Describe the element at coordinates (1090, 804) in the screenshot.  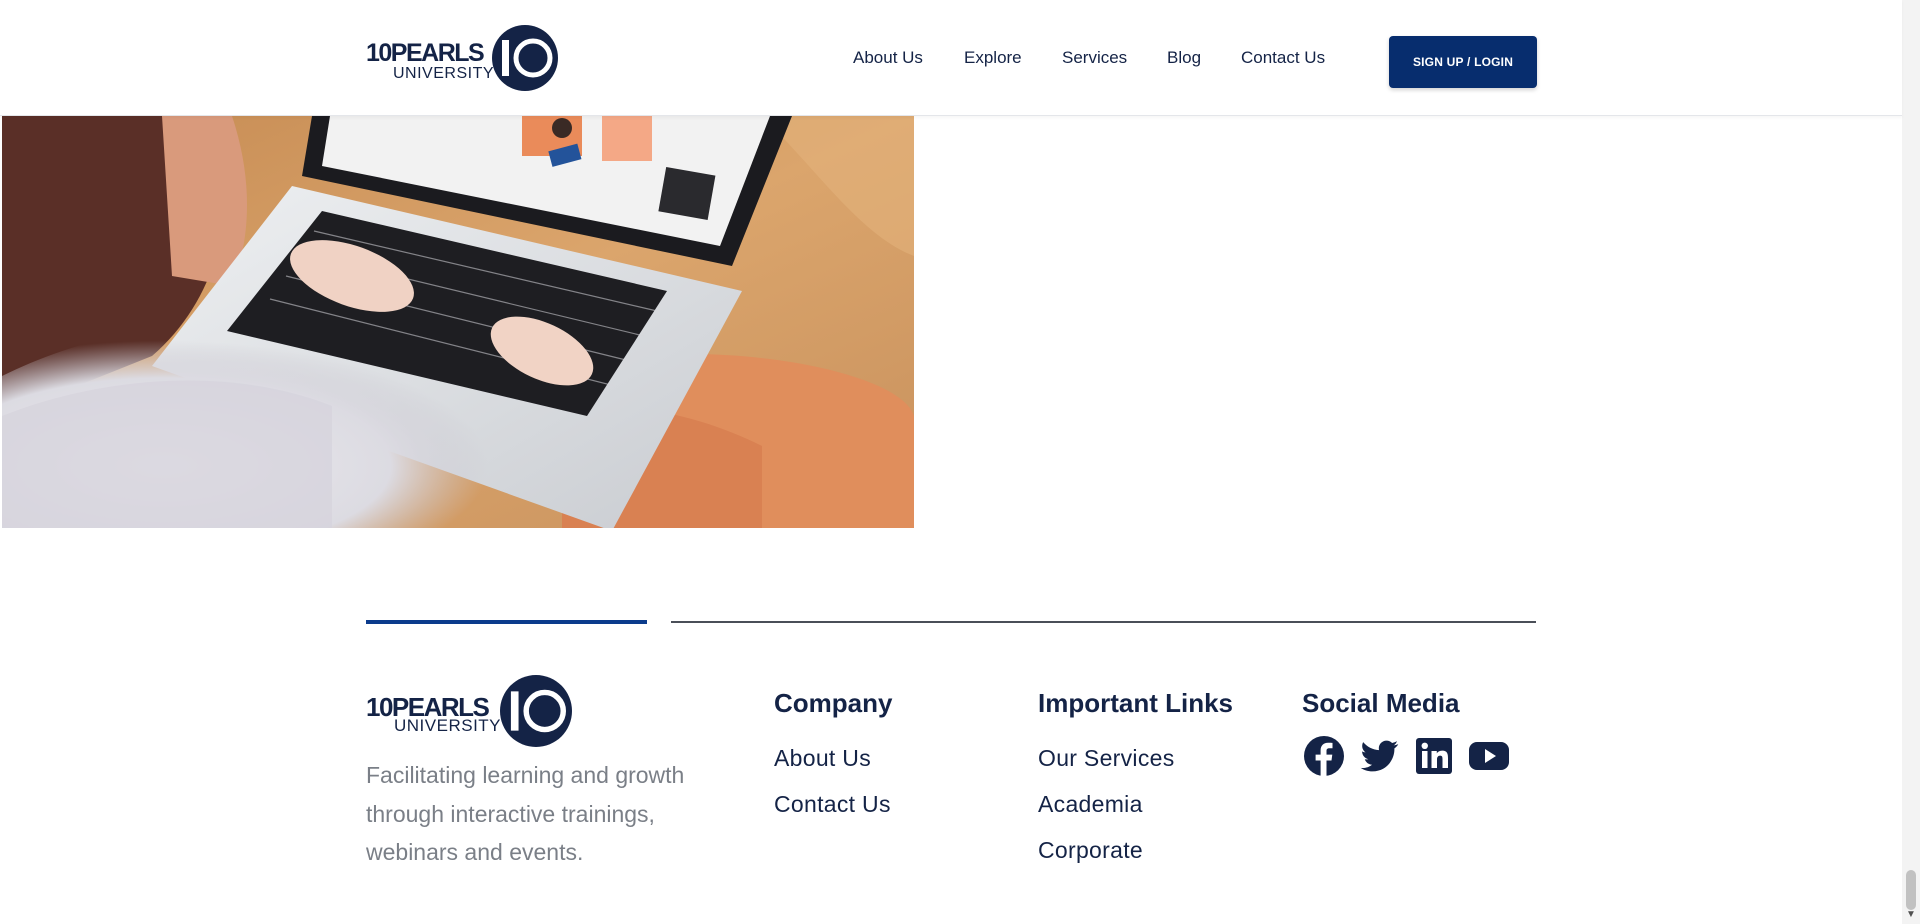
I see `footer-link-academia: Academia` at that location.